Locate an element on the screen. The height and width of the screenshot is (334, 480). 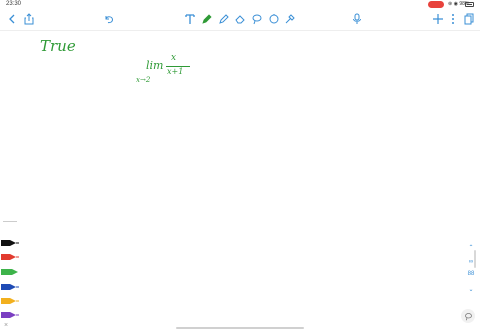
chevron-left-icon is located at coordinates (12, 19).